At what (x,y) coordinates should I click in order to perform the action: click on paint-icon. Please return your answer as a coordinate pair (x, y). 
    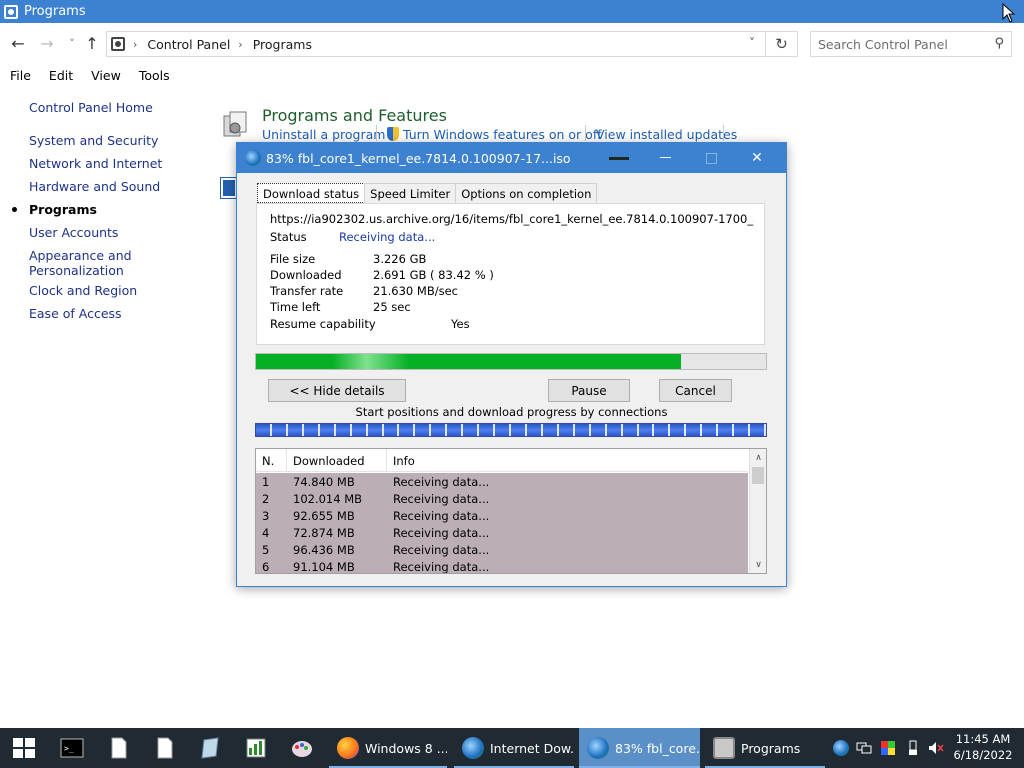
    Looking at the image, I should click on (302, 748).